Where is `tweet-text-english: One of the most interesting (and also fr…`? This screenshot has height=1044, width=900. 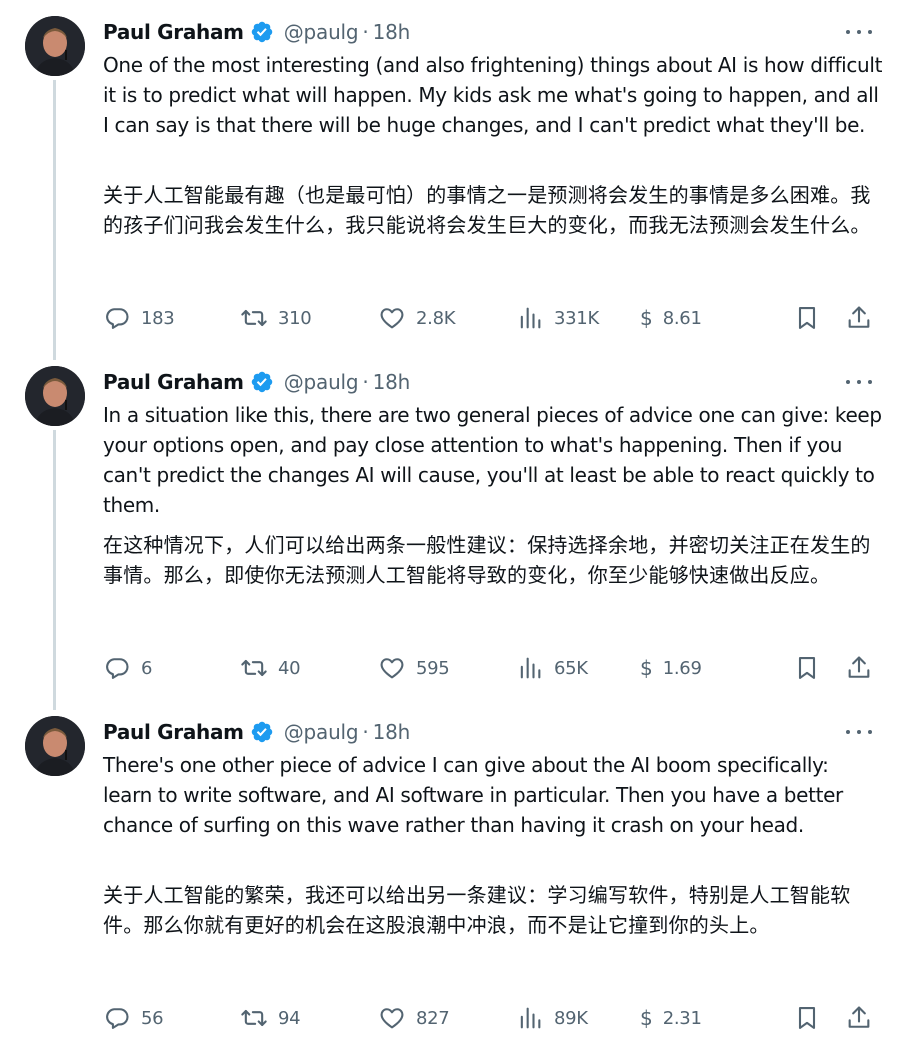
tweet-text-english: One of the most interesting (and also fr… is located at coordinates (493, 95).